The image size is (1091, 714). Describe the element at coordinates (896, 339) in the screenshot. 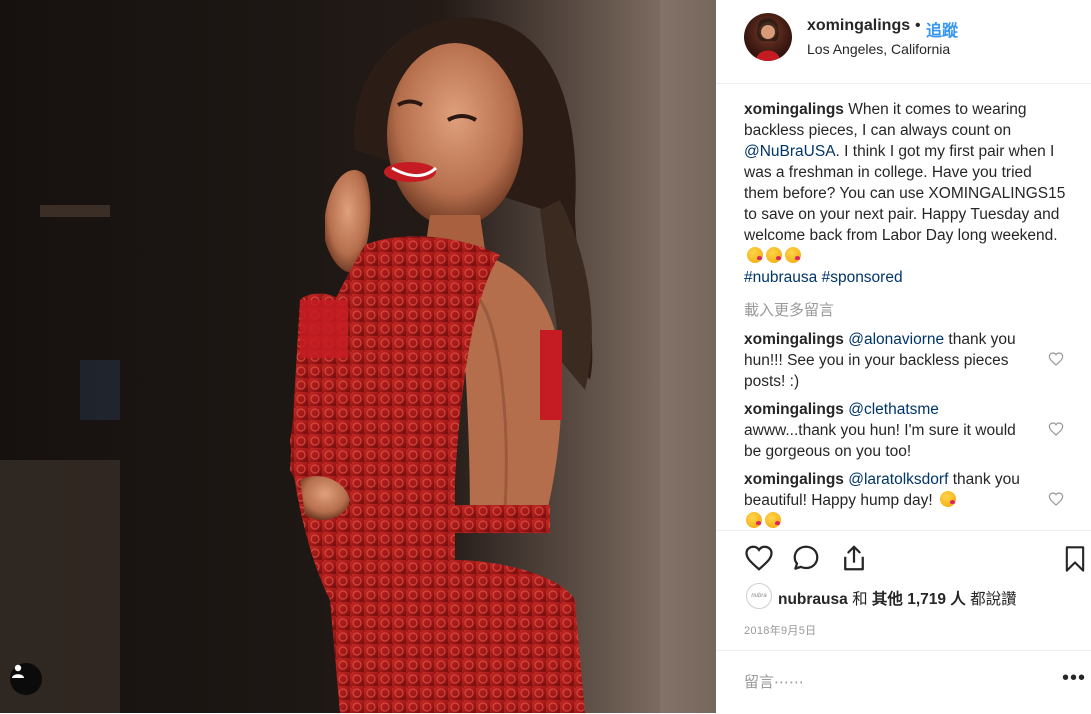

I see `comment-mention: @alonaviorne` at that location.